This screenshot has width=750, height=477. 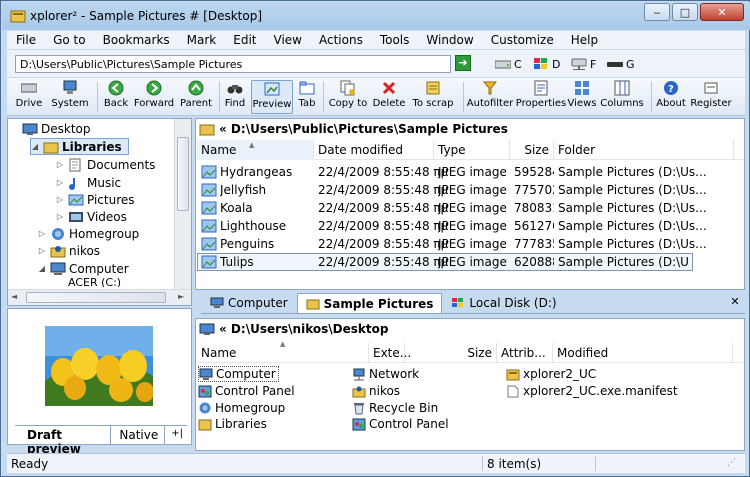 I want to click on menu-tools: Tools, so click(x=394, y=40).